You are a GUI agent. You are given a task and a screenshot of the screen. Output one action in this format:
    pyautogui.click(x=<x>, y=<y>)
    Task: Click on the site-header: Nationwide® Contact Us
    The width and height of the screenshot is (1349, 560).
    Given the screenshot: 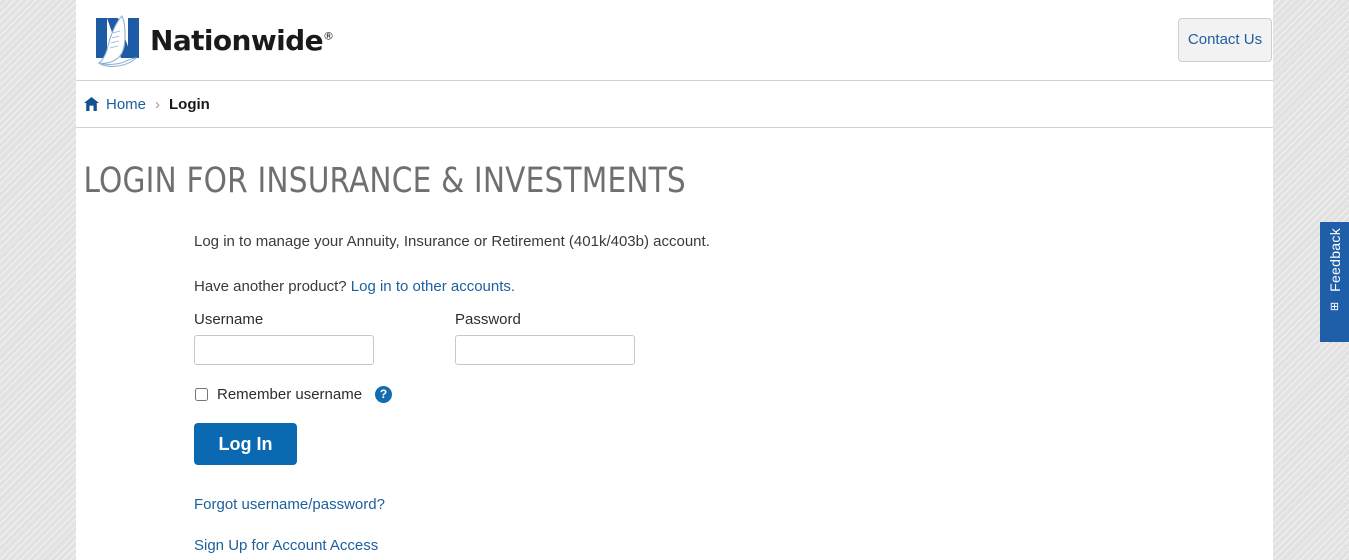 What is the action you would take?
    pyautogui.click(x=674, y=40)
    